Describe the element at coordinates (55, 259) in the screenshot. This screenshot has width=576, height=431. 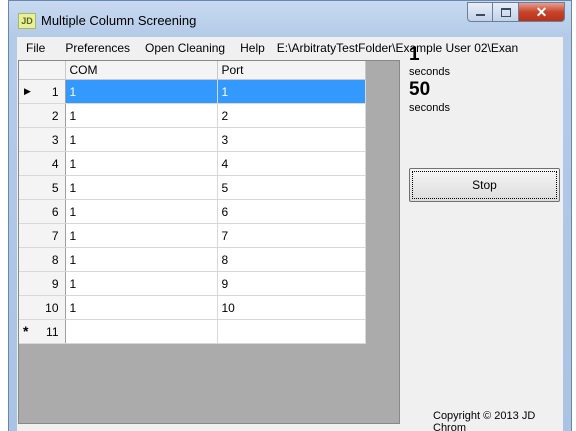
I see `row-number: 8` at that location.